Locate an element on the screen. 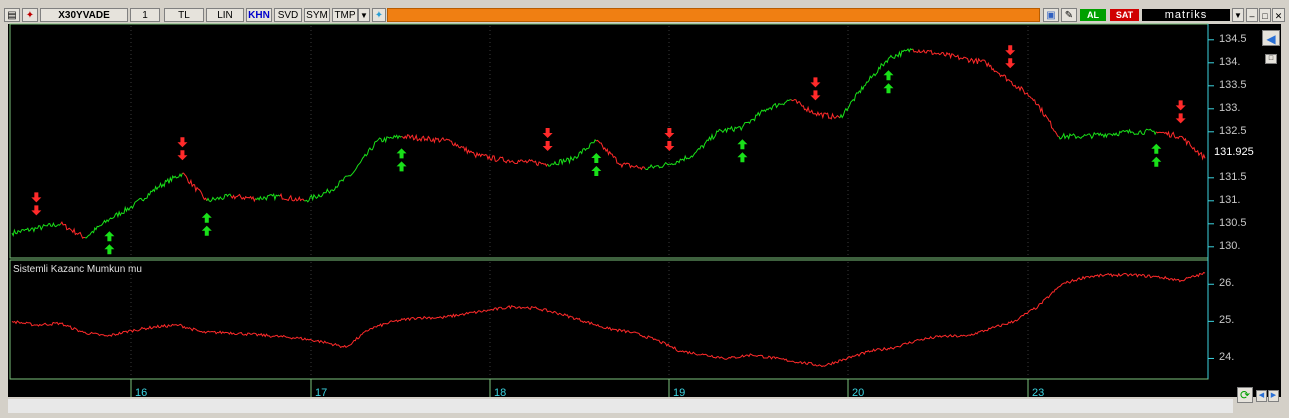 This screenshot has width=1289, height=418. scroll-left-icon: ◀ is located at coordinates (1261, 396).